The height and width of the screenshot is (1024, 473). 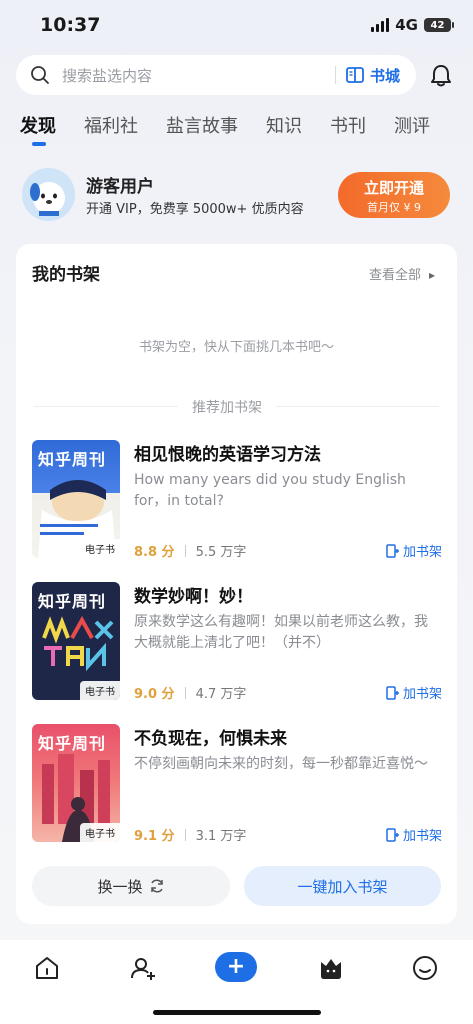 What do you see at coordinates (402, 273) in the screenshot?
I see `view-all-link: 查看全部` at bounding box center [402, 273].